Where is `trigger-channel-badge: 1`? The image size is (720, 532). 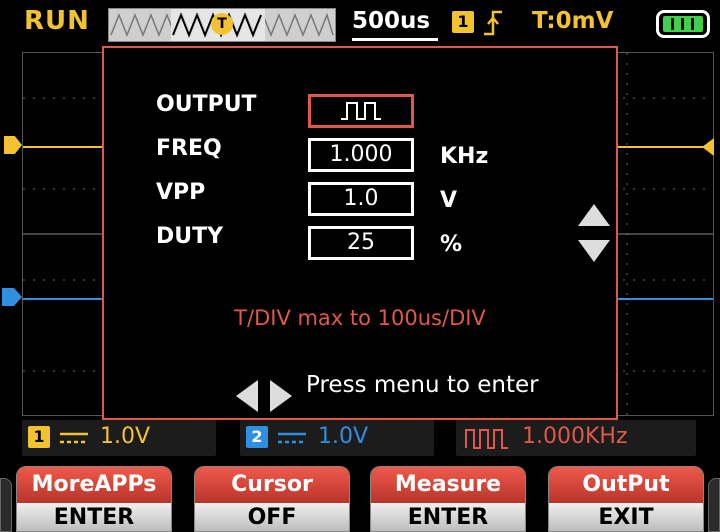
trigger-channel-badge: 1 is located at coordinates (463, 22).